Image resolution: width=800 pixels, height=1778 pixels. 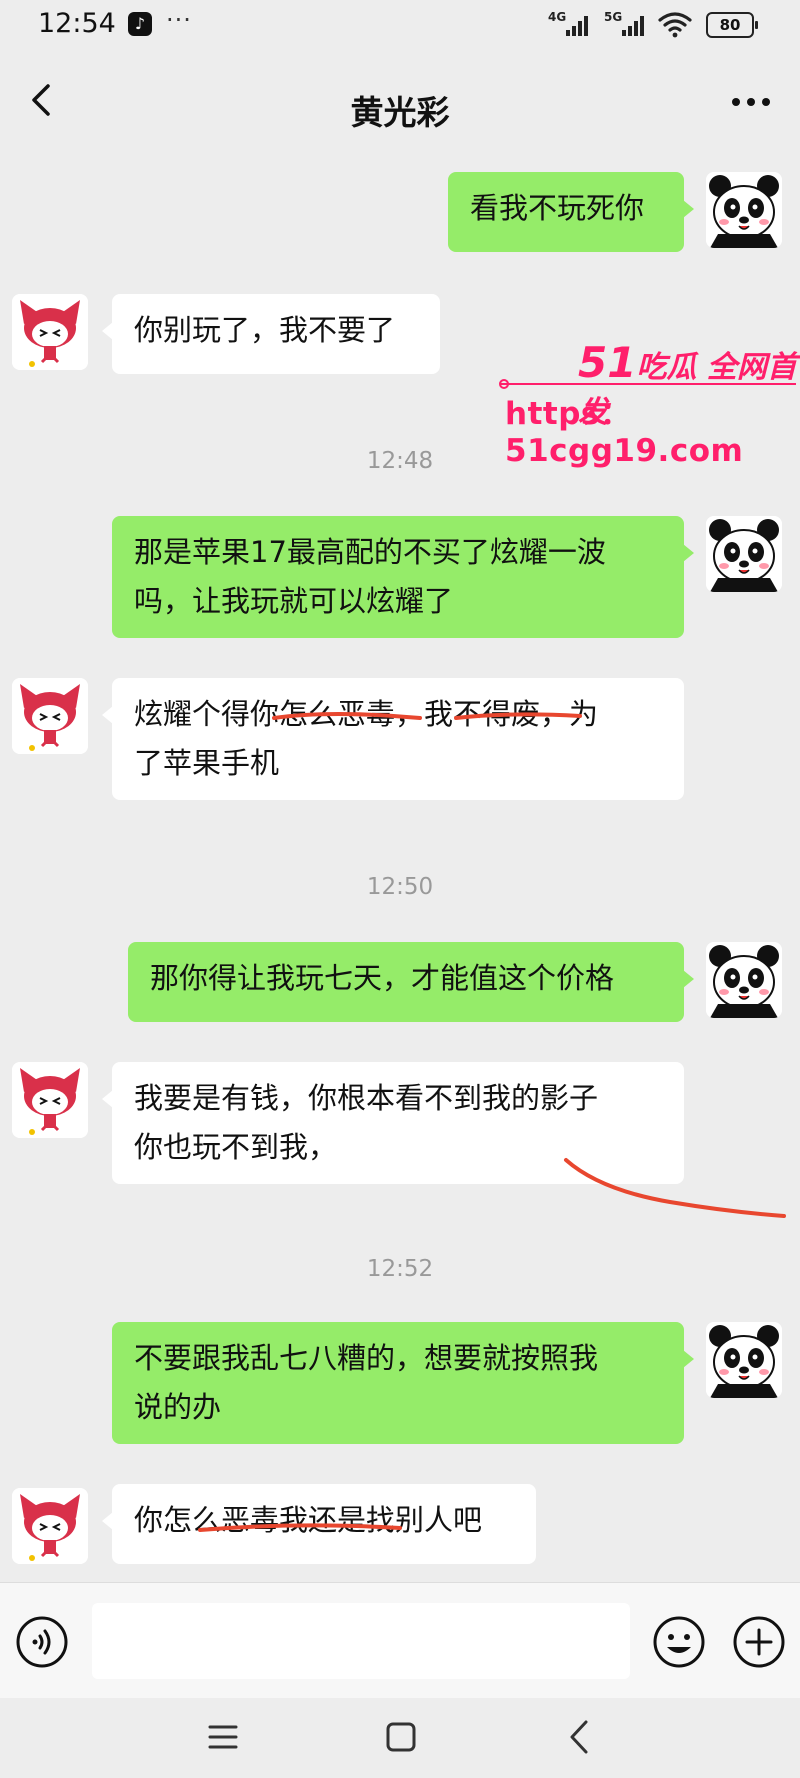 What do you see at coordinates (403, 1383) in the screenshot?
I see `message-bubble-sent: 不要跟我乱七八糟的，想要就按照我 说的办` at bounding box center [403, 1383].